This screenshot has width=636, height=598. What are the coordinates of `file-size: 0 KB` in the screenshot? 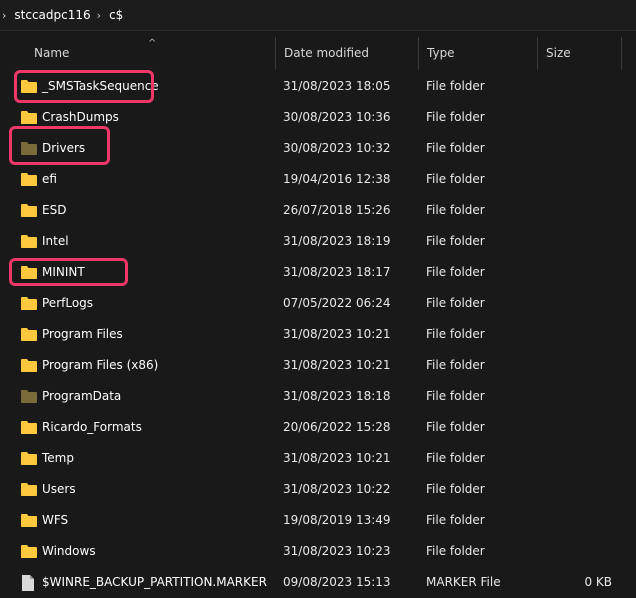 It's located at (598, 582).